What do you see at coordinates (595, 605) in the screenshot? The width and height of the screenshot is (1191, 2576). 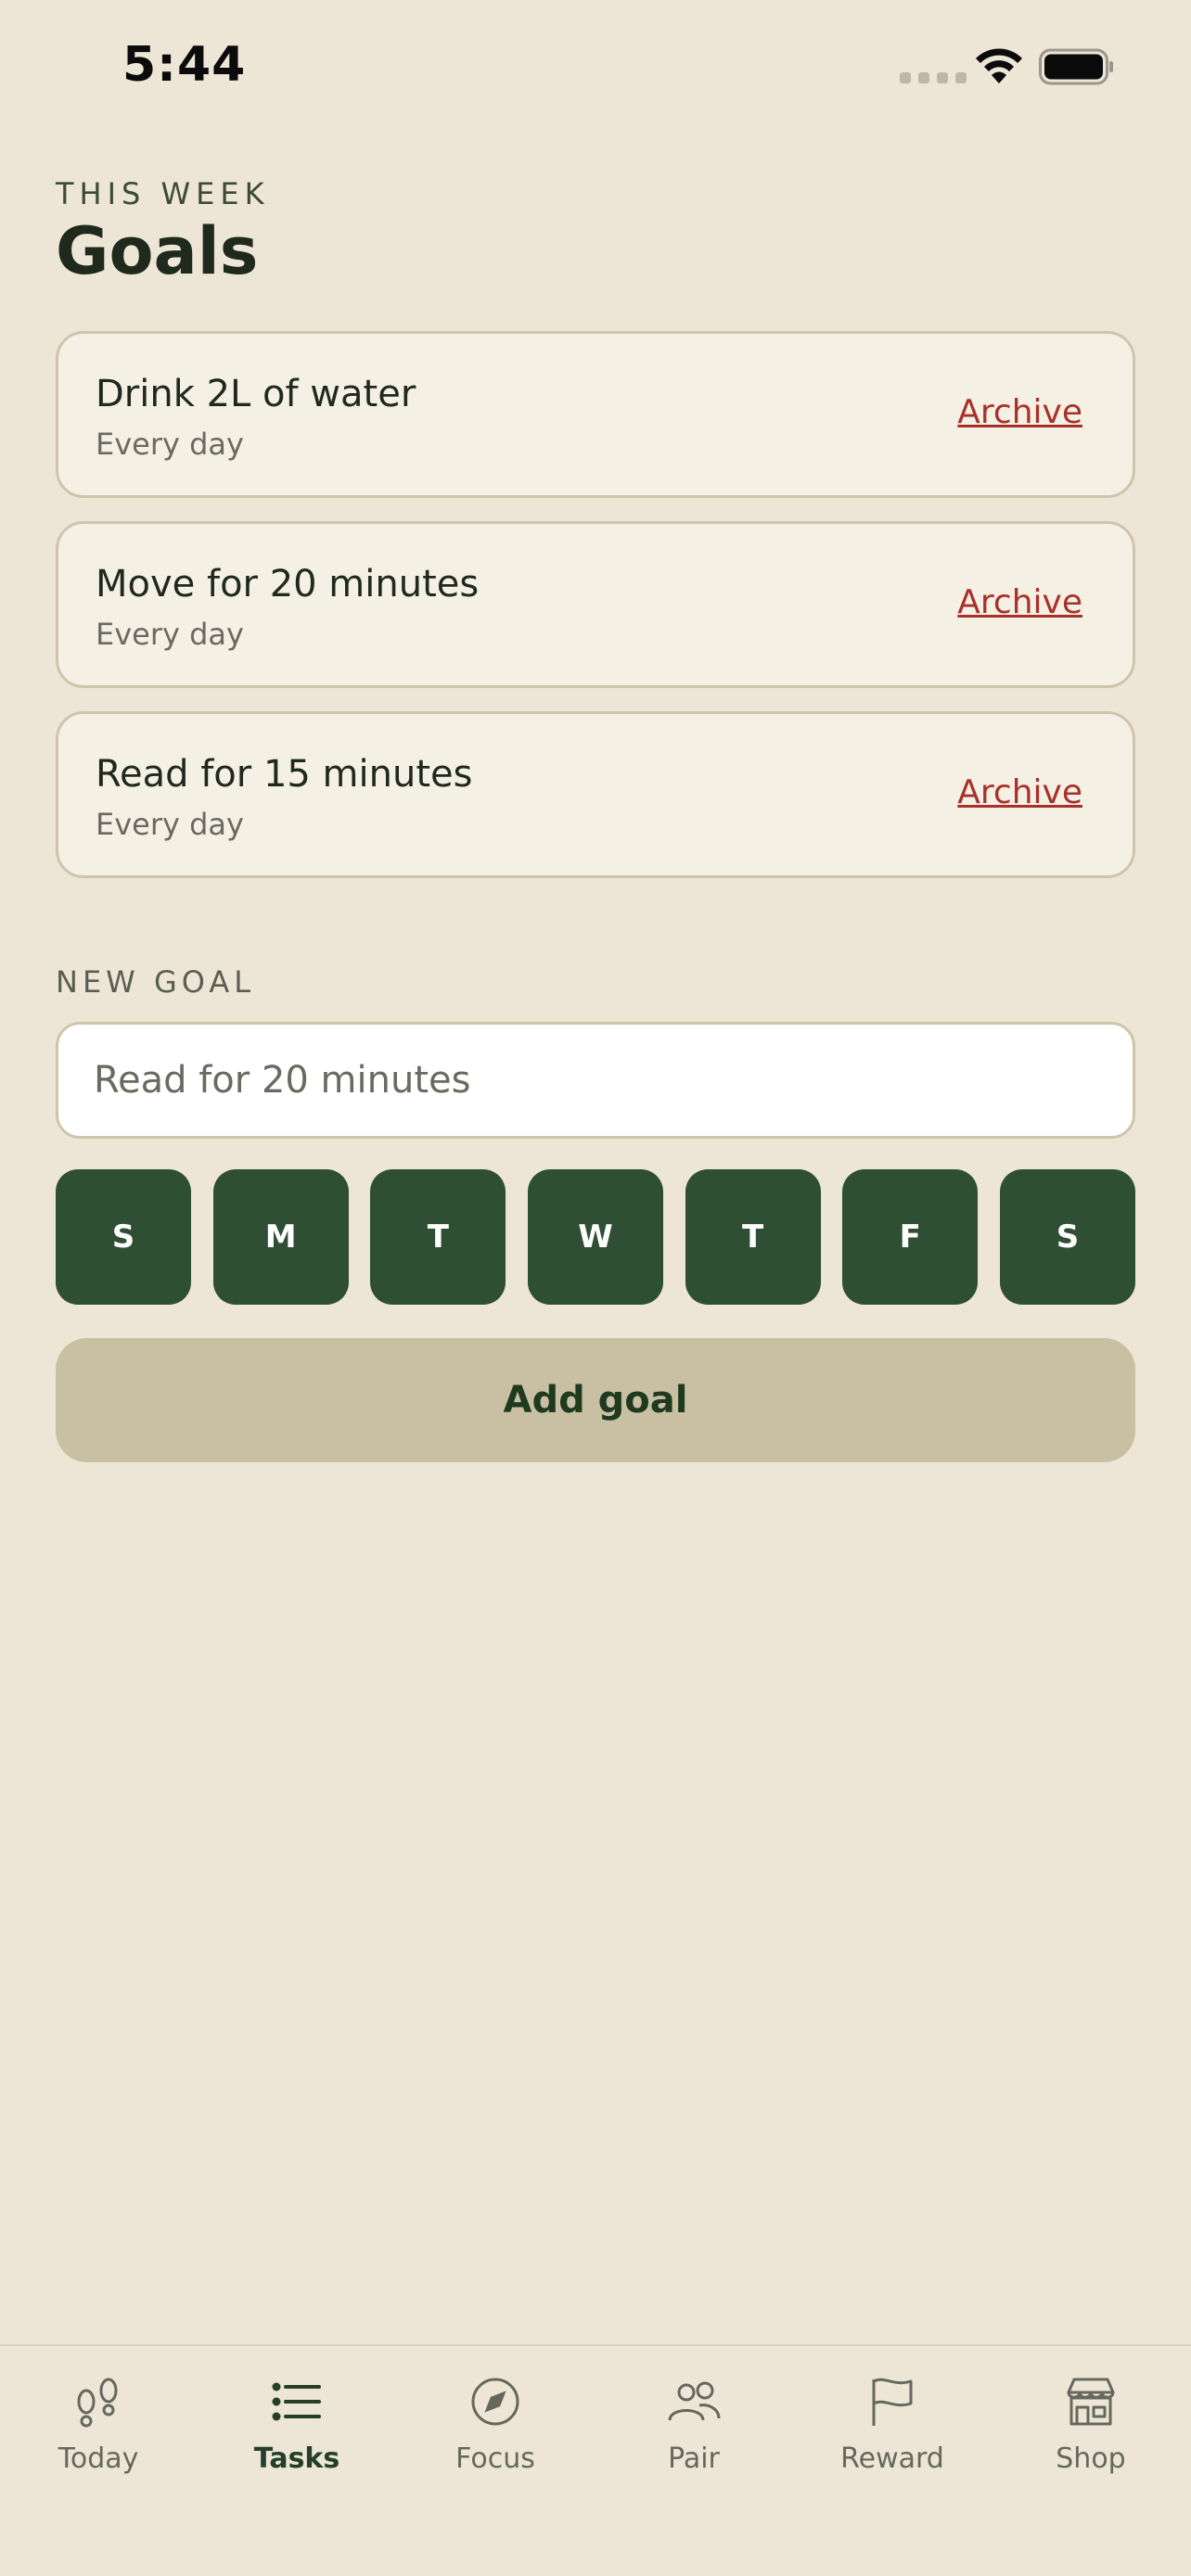 I see `goal-card: Move for 20 minutes Every day Archive` at bounding box center [595, 605].